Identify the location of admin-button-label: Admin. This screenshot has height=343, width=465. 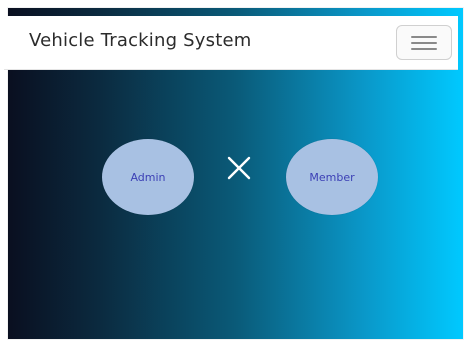
(148, 177).